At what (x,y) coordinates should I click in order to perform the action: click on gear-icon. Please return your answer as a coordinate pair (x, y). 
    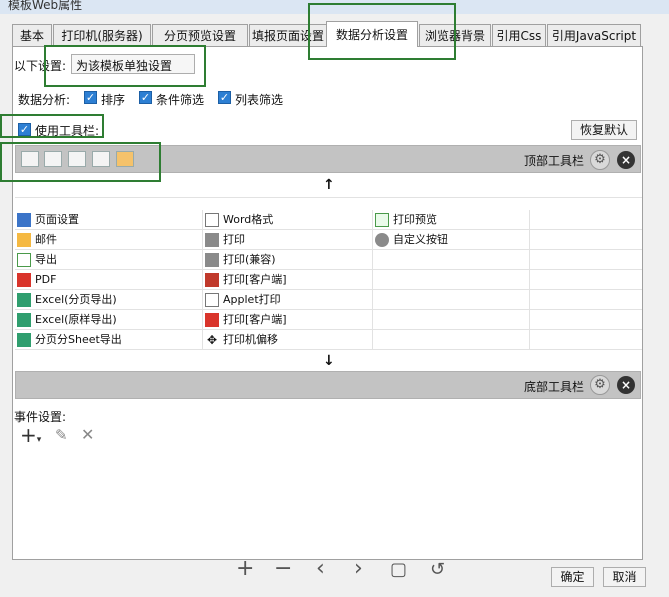
    Looking at the image, I should click on (382, 240).